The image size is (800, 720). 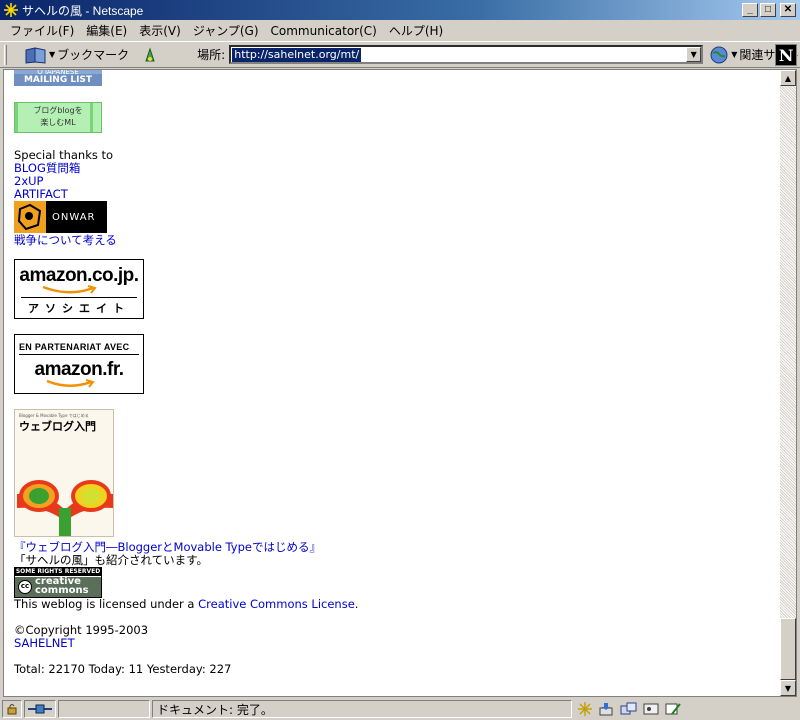 I want to click on amazon-fr-badge: EN PARTENARIAT AVEC amazon.fr., so click(x=79, y=364).